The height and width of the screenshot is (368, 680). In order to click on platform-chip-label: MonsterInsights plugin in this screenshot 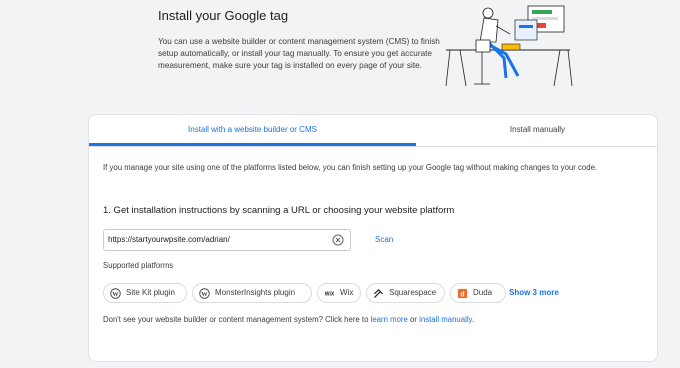, I will do `click(255, 292)`.